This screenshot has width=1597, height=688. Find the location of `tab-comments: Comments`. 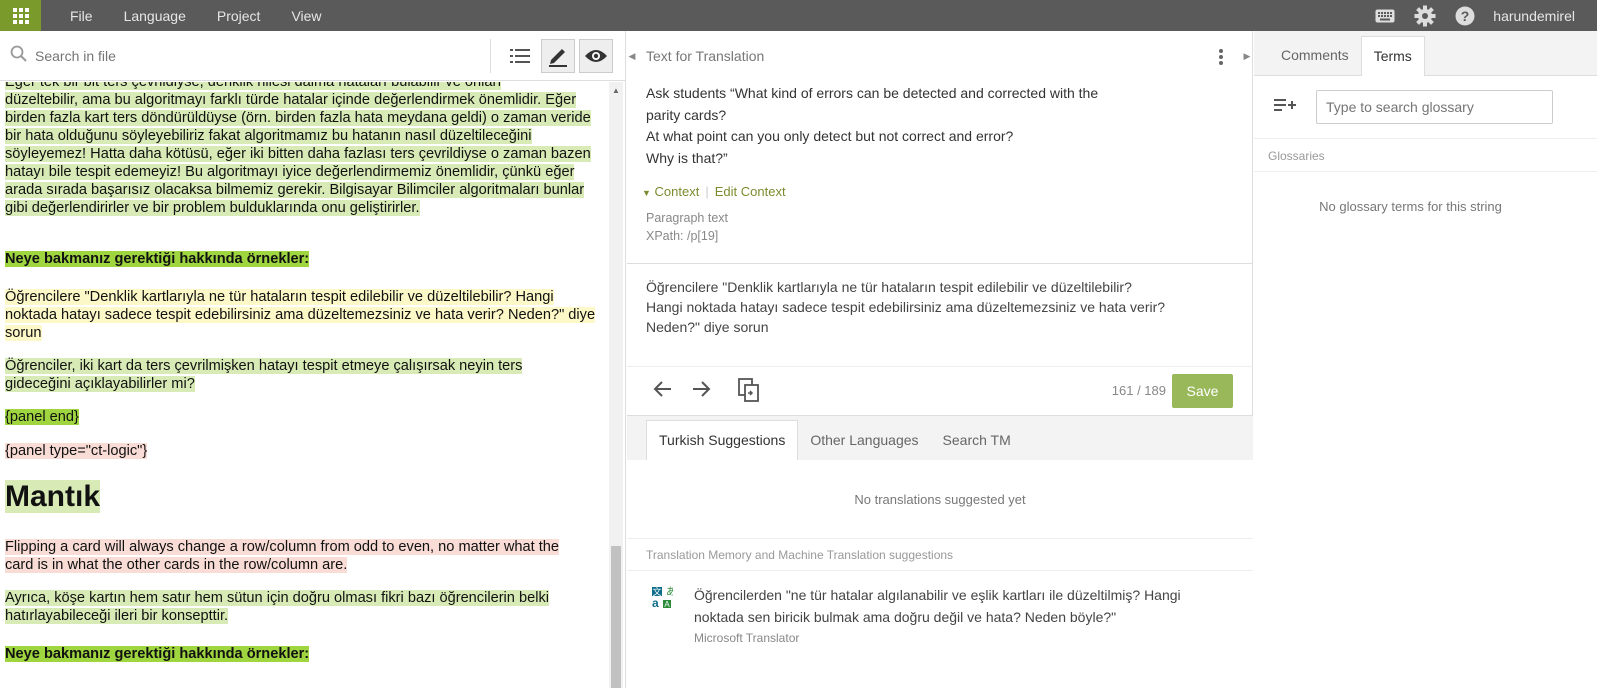

tab-comments: Comments is located at coordinates (1315, 61).